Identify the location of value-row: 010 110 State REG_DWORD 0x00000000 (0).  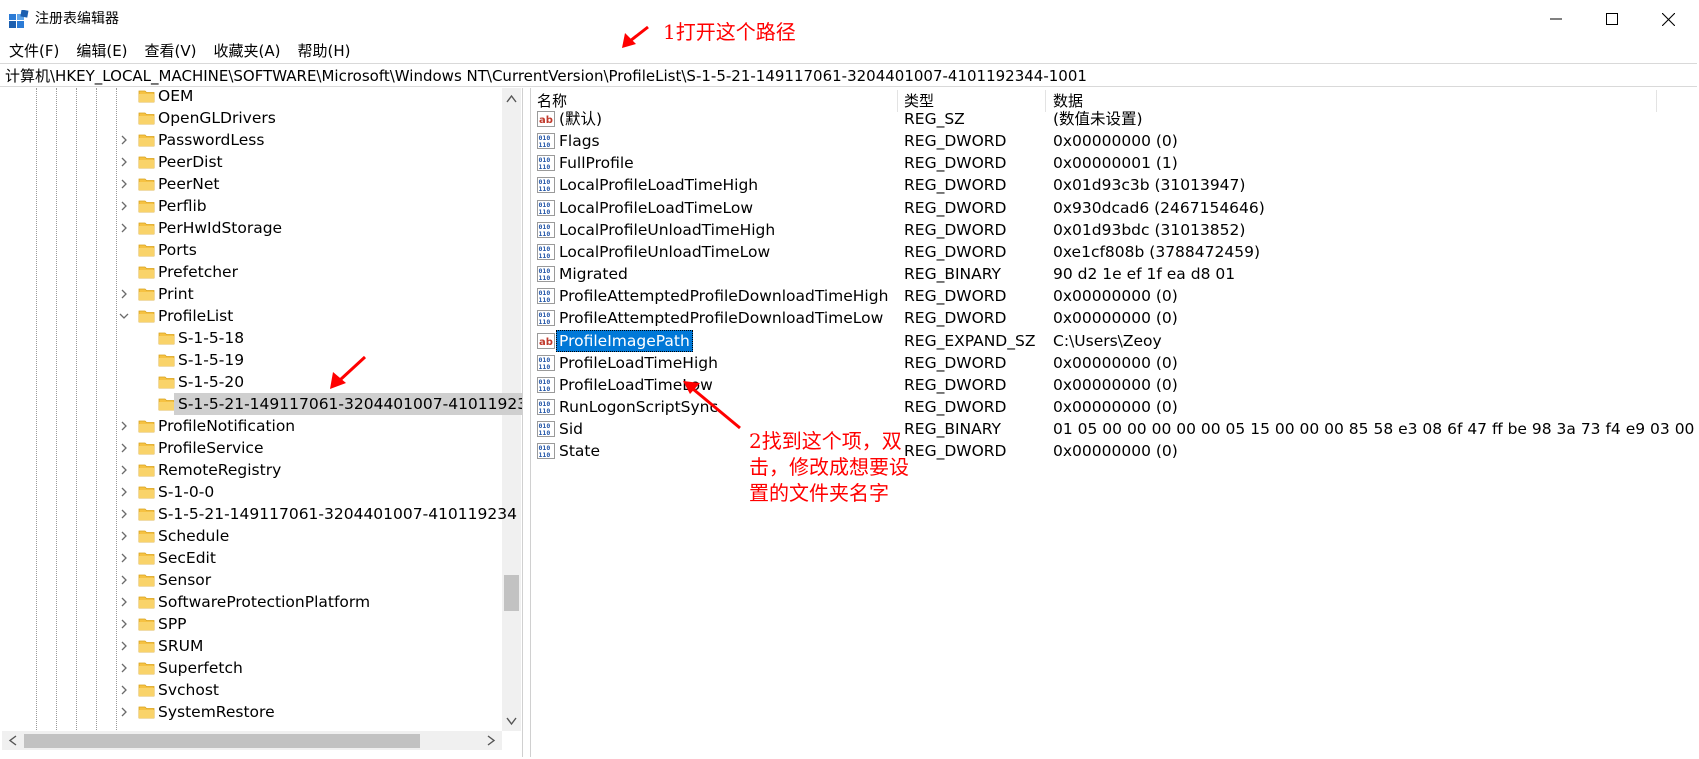
(1113, 451).